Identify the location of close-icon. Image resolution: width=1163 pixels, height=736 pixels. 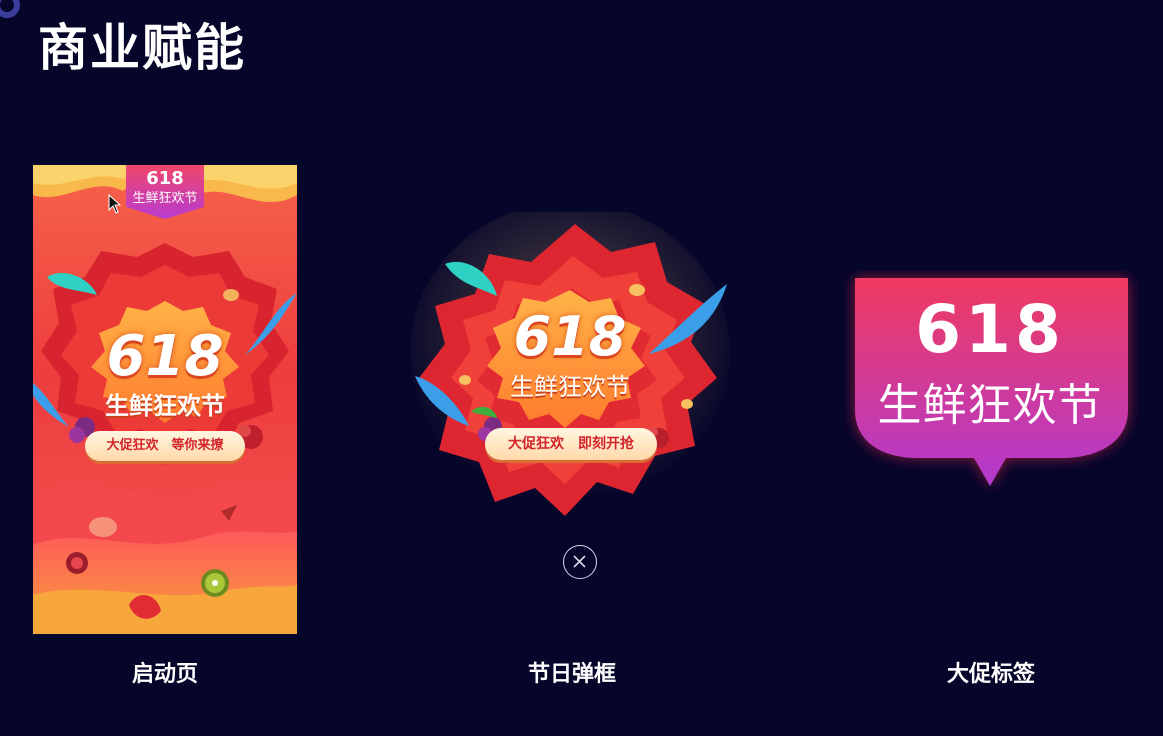
(579, 561).